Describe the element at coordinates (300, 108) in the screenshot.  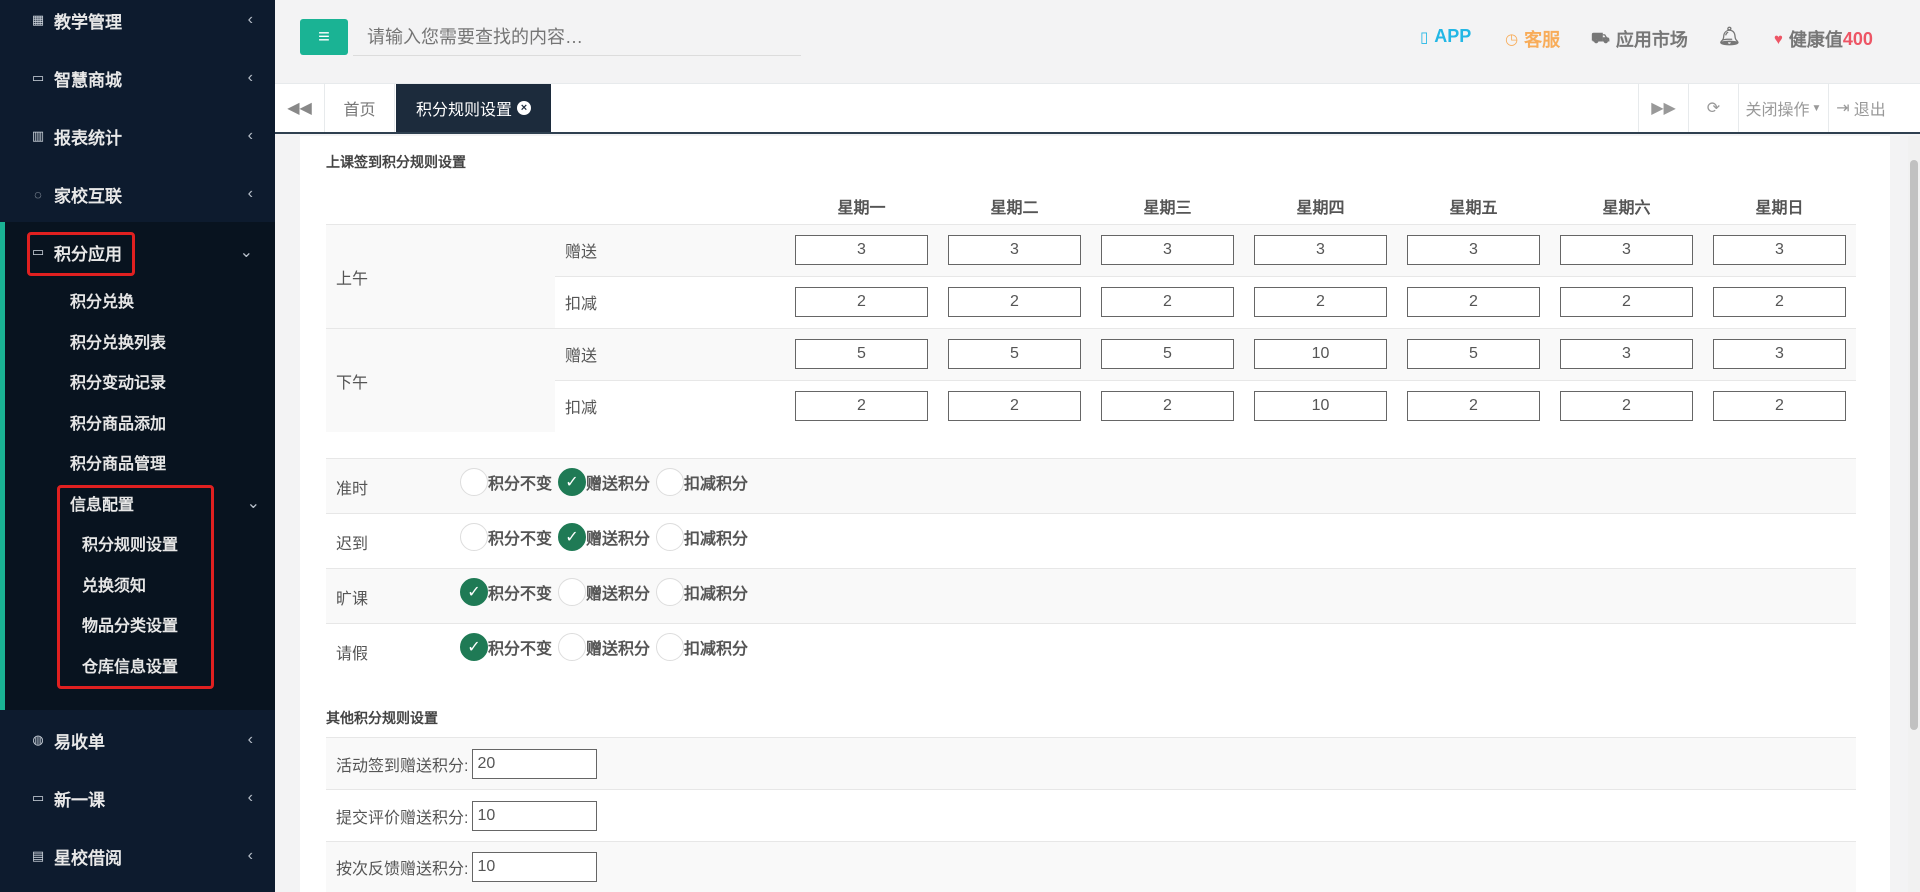
I see `tab-scroll-left-button: ◀◀` at that location.